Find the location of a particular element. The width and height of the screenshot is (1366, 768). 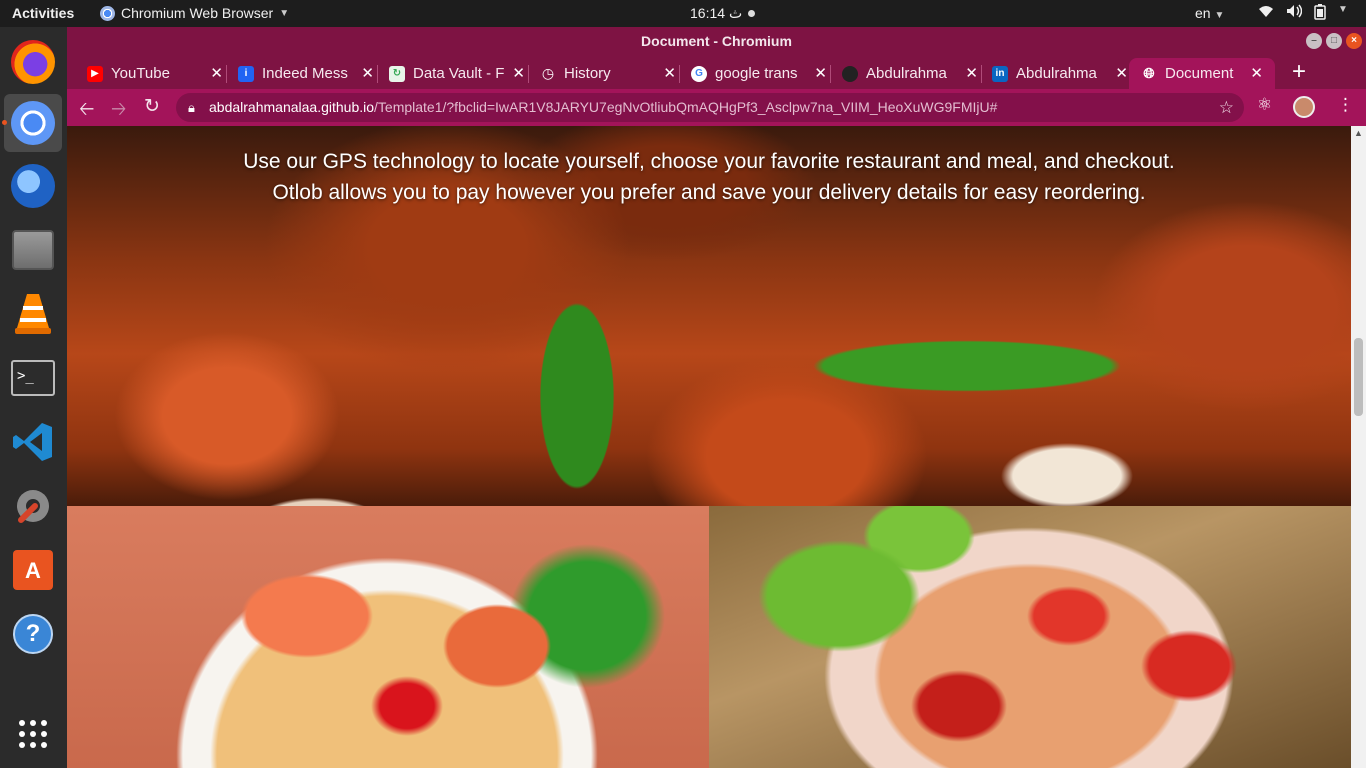

dock-item-thunderbird is located at coordinates (33, 186).